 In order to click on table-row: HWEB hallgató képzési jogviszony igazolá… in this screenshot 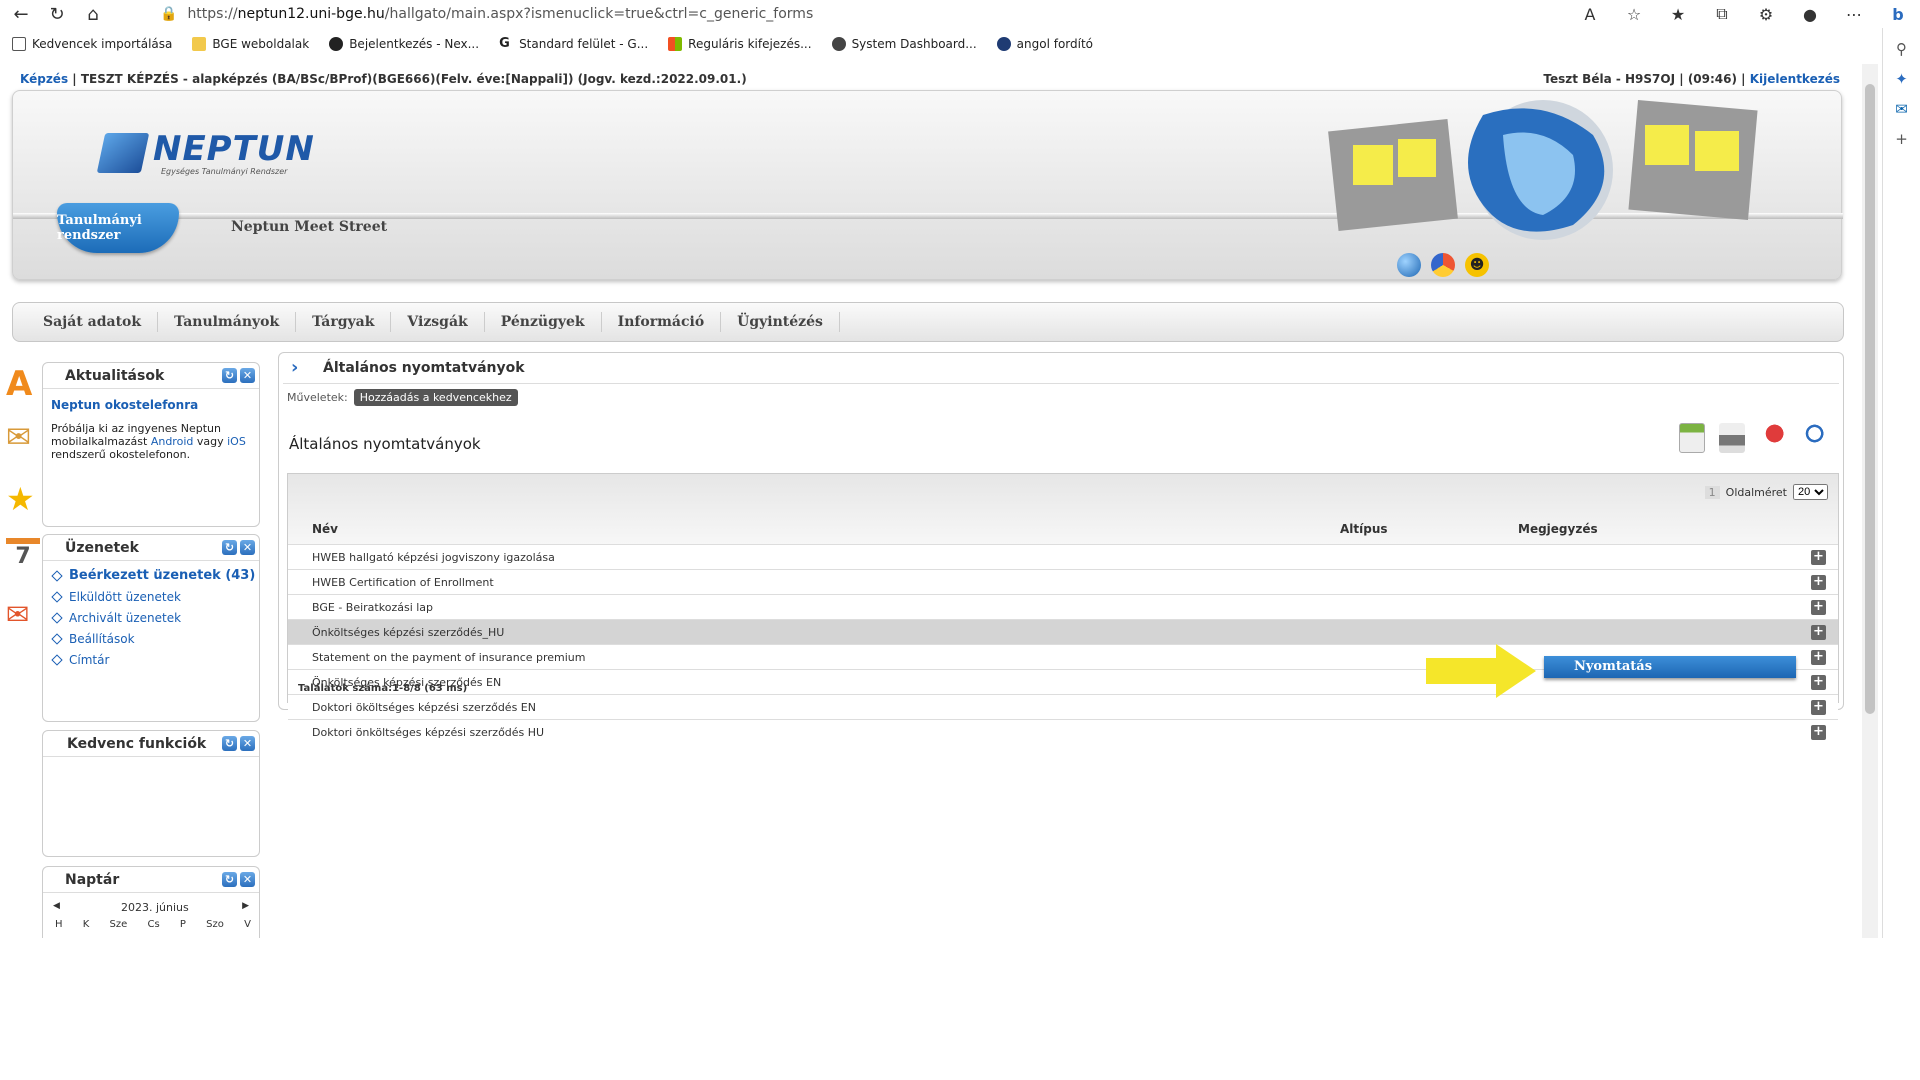, I will do `click(1063, 556)`.